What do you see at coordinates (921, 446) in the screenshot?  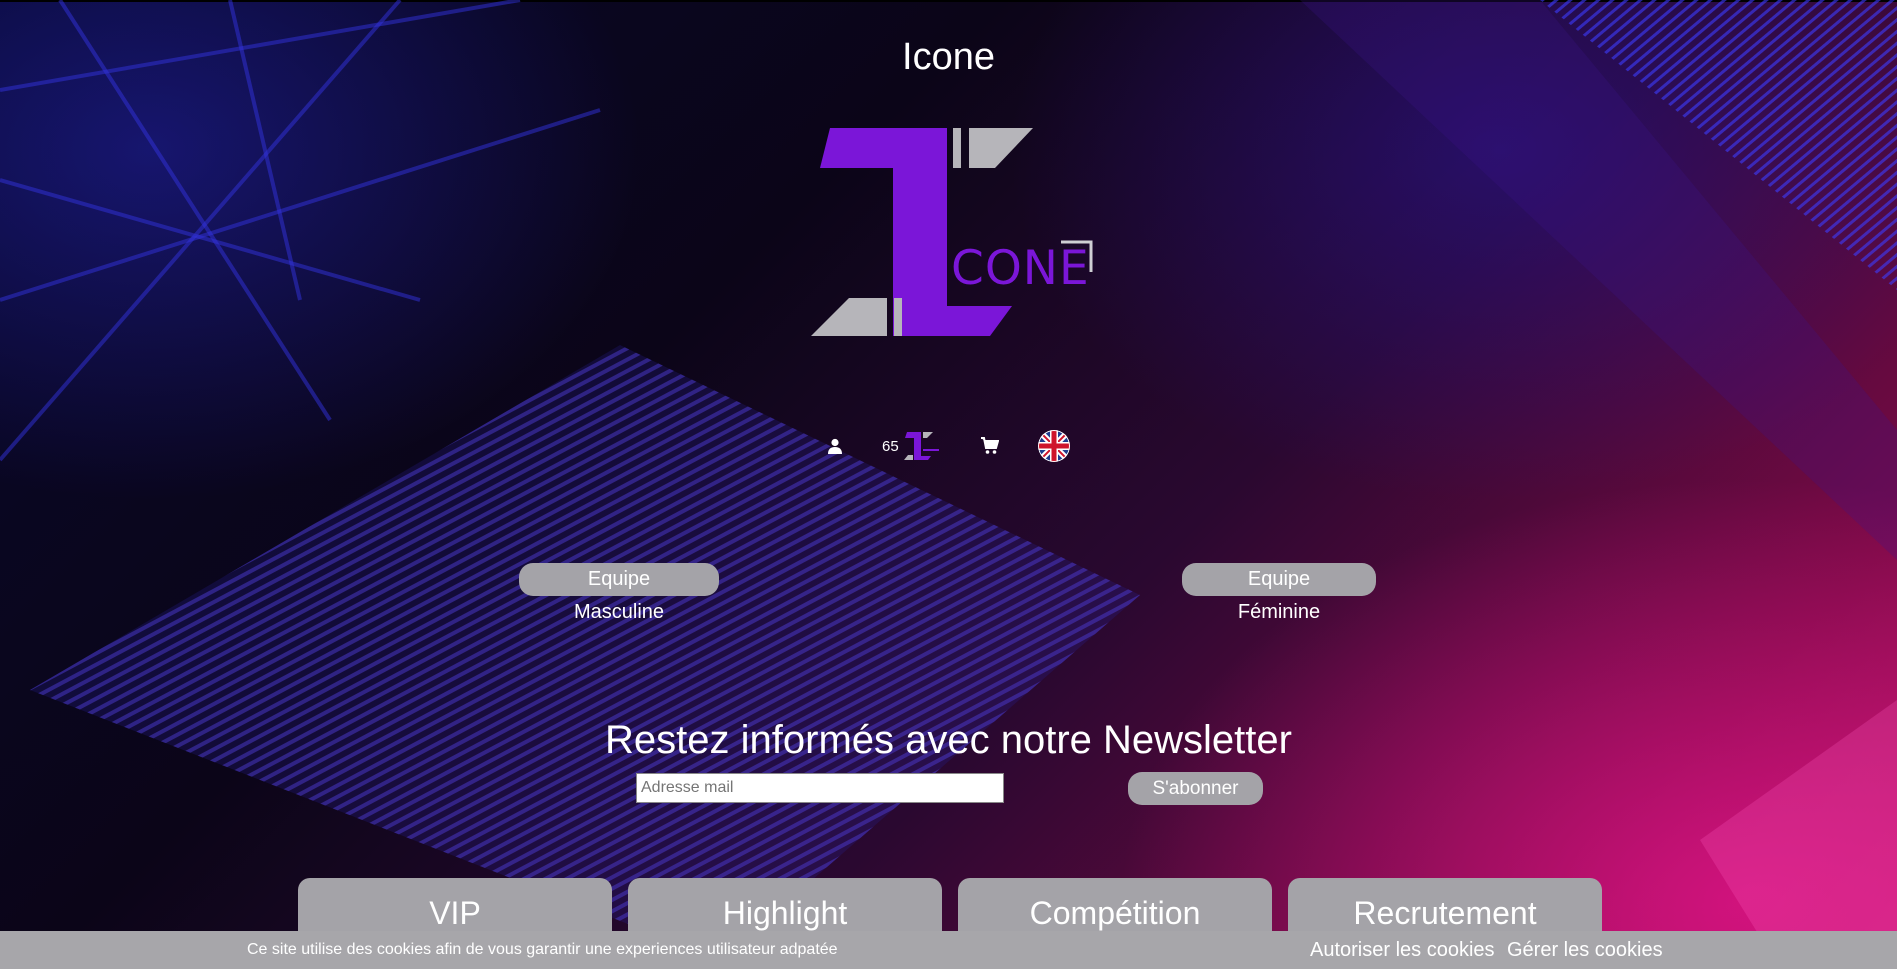 I see `icone-coin-icon` at bounding box center [921, 446].